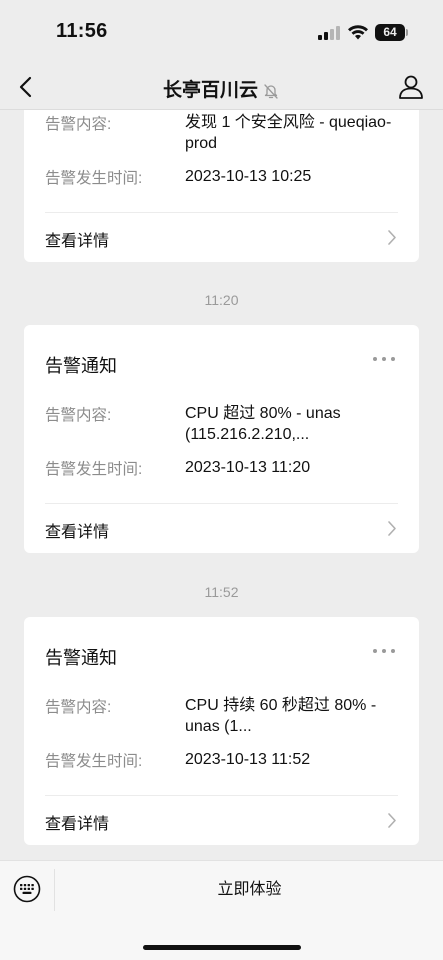  Describe the element at coordinates (271, 91) in the screenshot. I see `bell-slash-icon` at that location.